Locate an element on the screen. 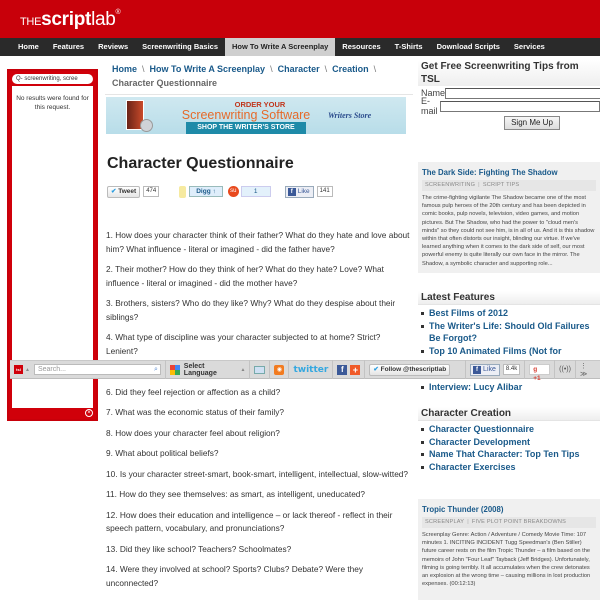 This screenshot has height=600, width=600. tweet-button: ✔ Tweet is located at coordinates (124, 191).